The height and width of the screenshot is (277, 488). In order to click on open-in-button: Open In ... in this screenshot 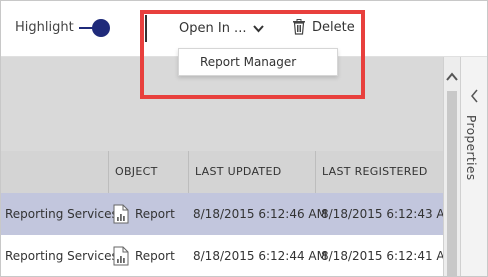, I will do `click(222, 28)`.